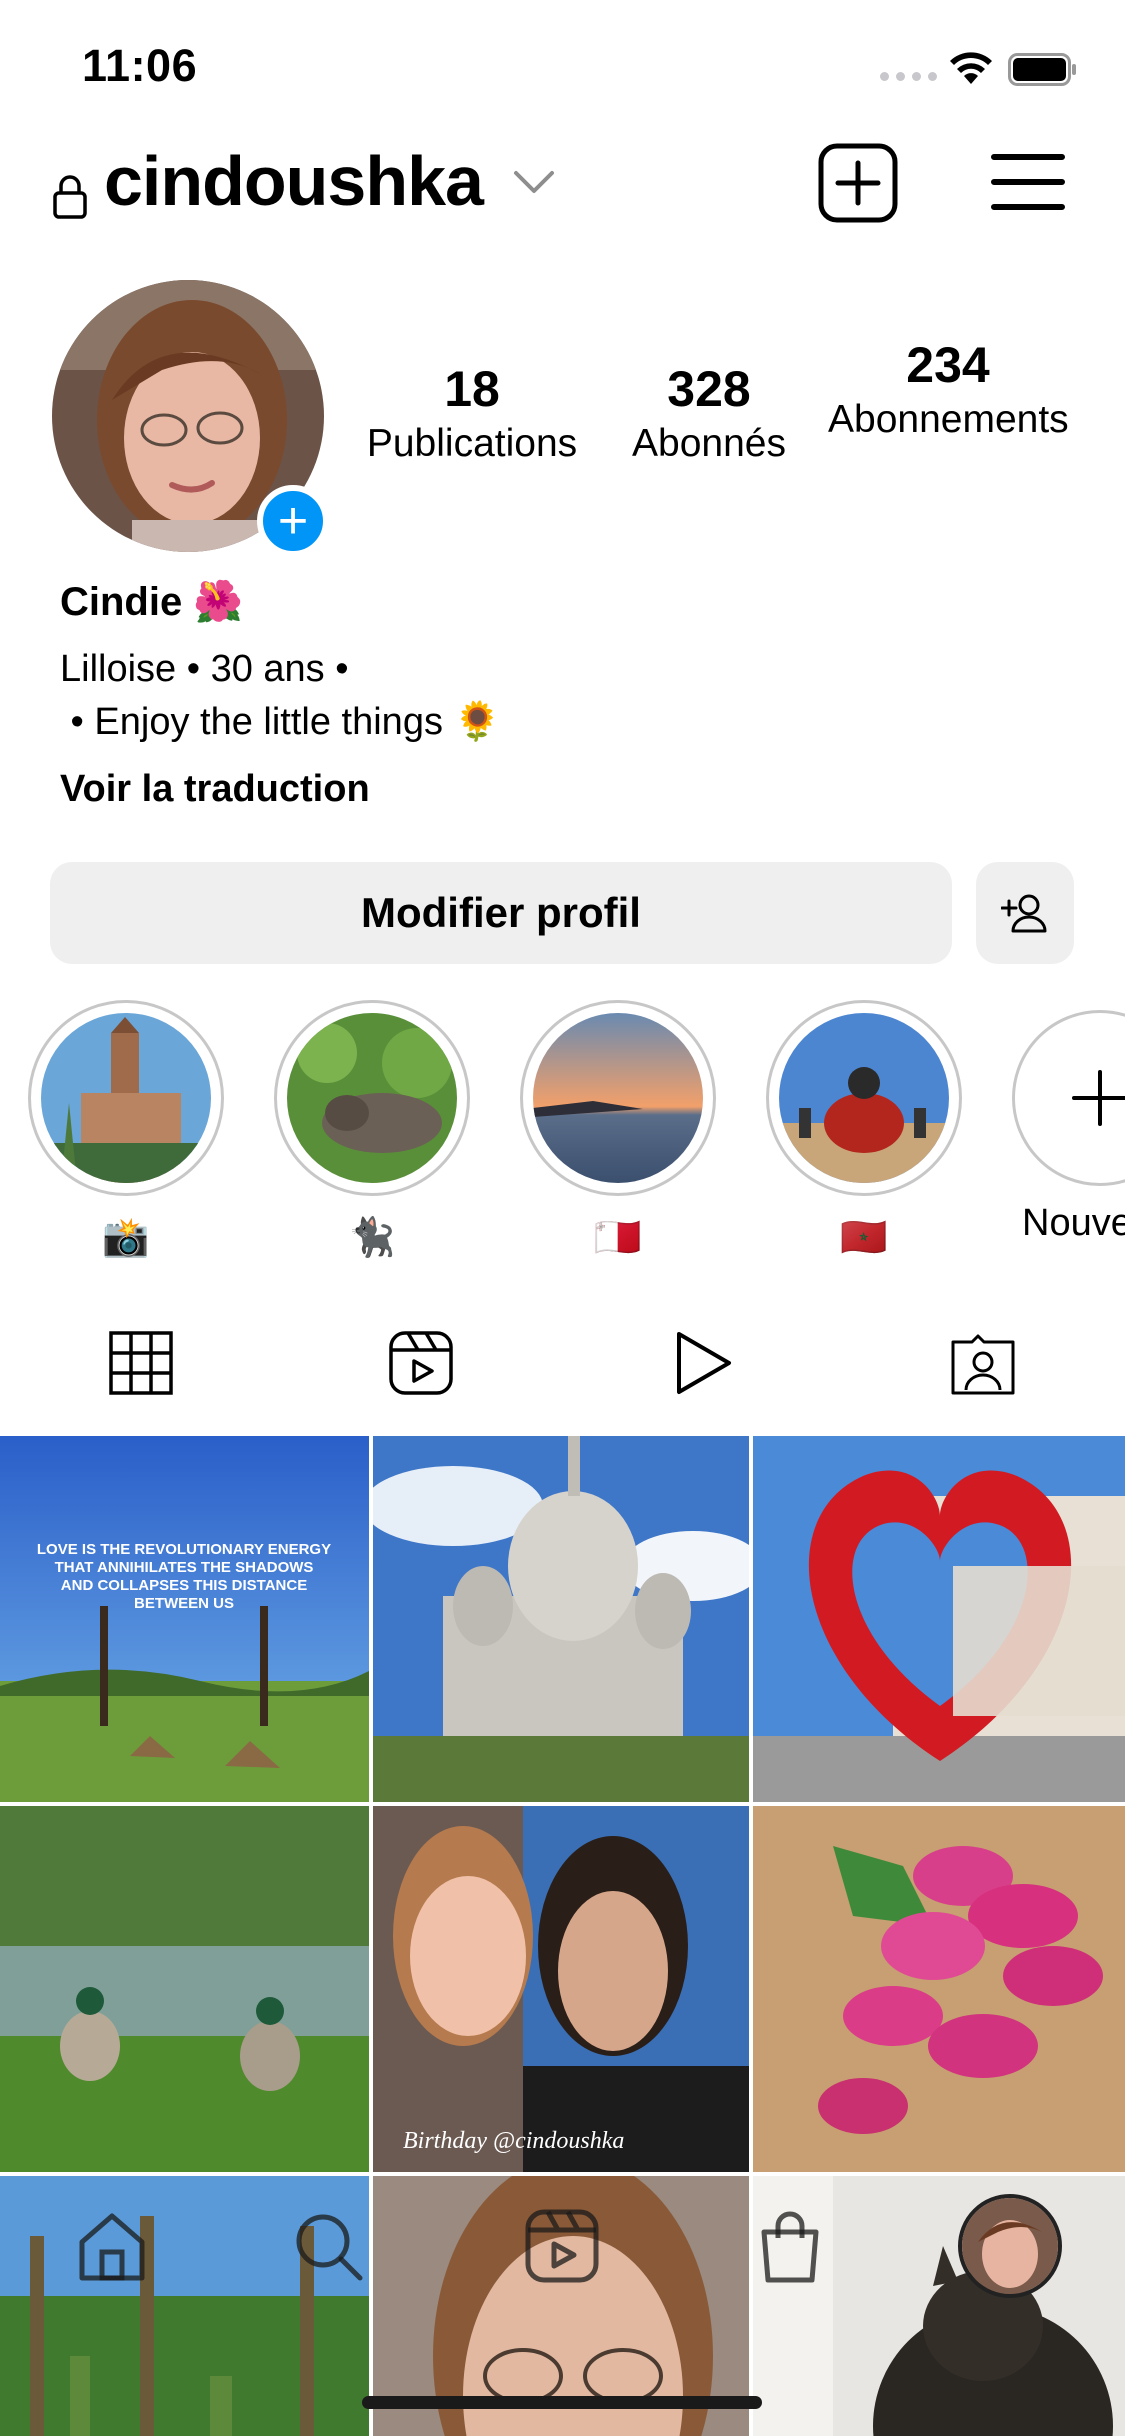  I want to click on bio-line: Lilloise • 30 ans •, so click(204, 669).